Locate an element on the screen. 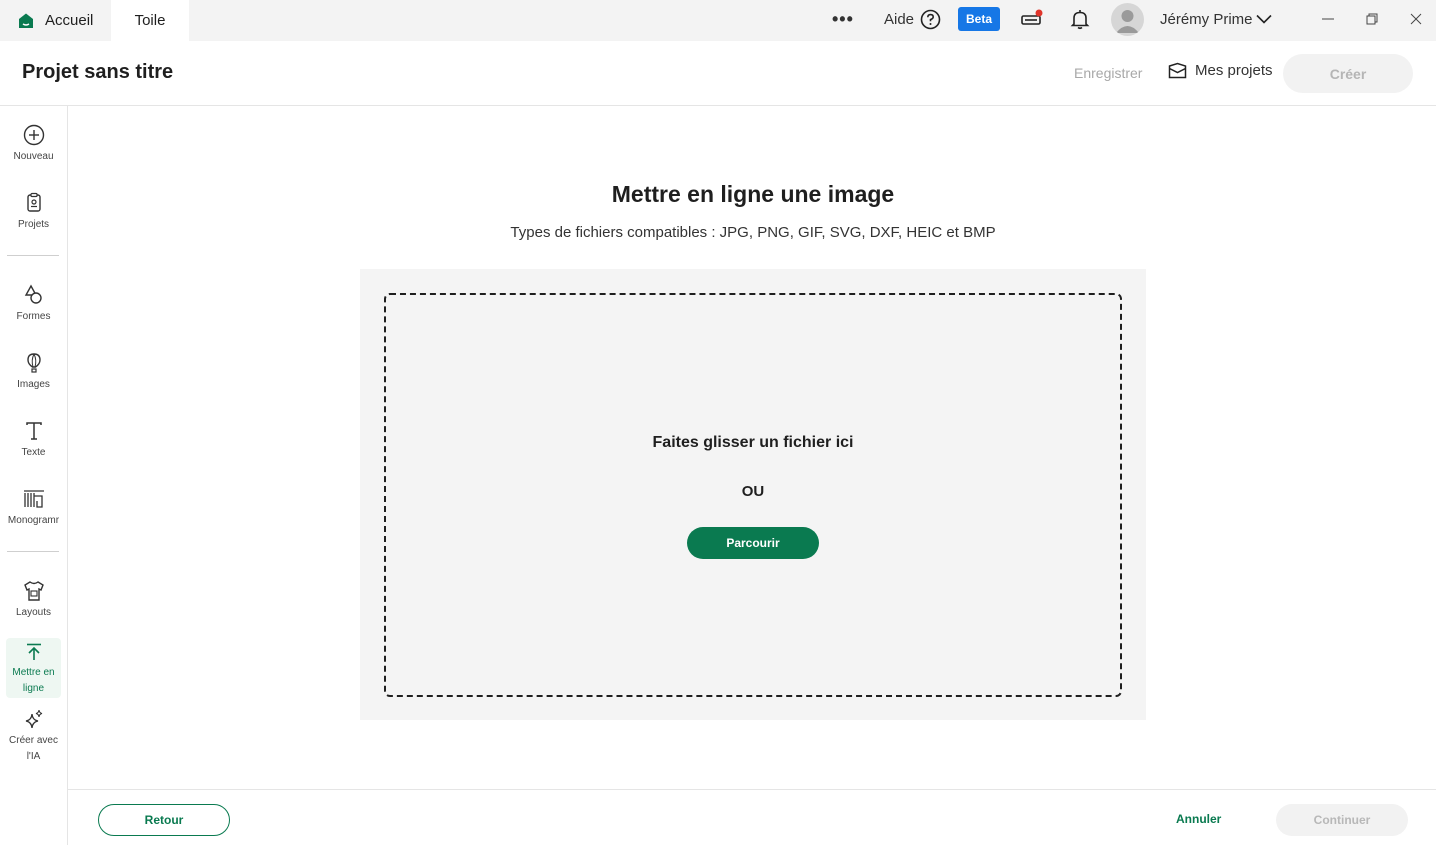 The width and height of the screenshot is (1436, 845). more-menu-button: ••• is located at coordinates (843, 19).